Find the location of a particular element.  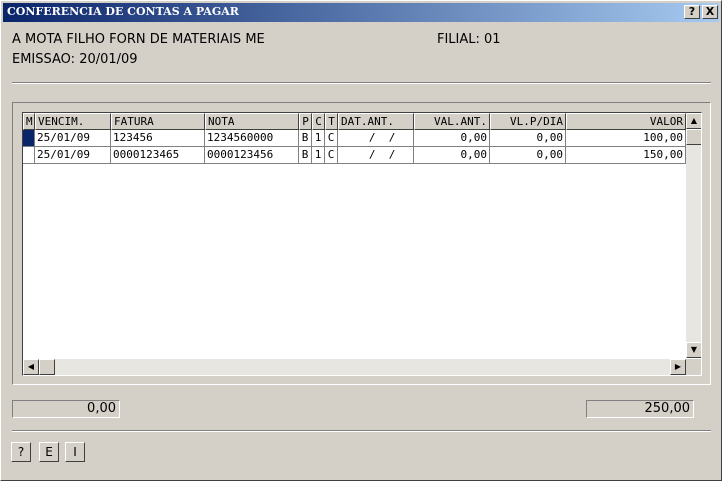

table-cell: 100,00 is located at coordinates (626, 138).